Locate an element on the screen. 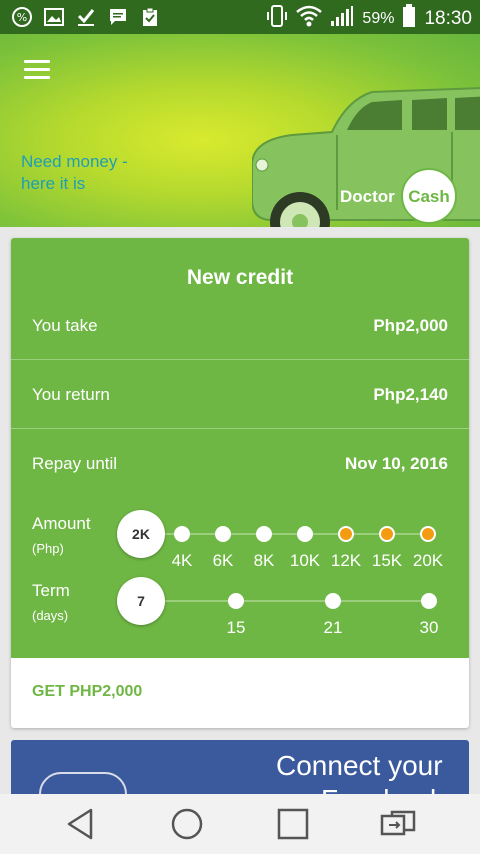  term-slider-knob: 7 is located at coordinates (141, 601).